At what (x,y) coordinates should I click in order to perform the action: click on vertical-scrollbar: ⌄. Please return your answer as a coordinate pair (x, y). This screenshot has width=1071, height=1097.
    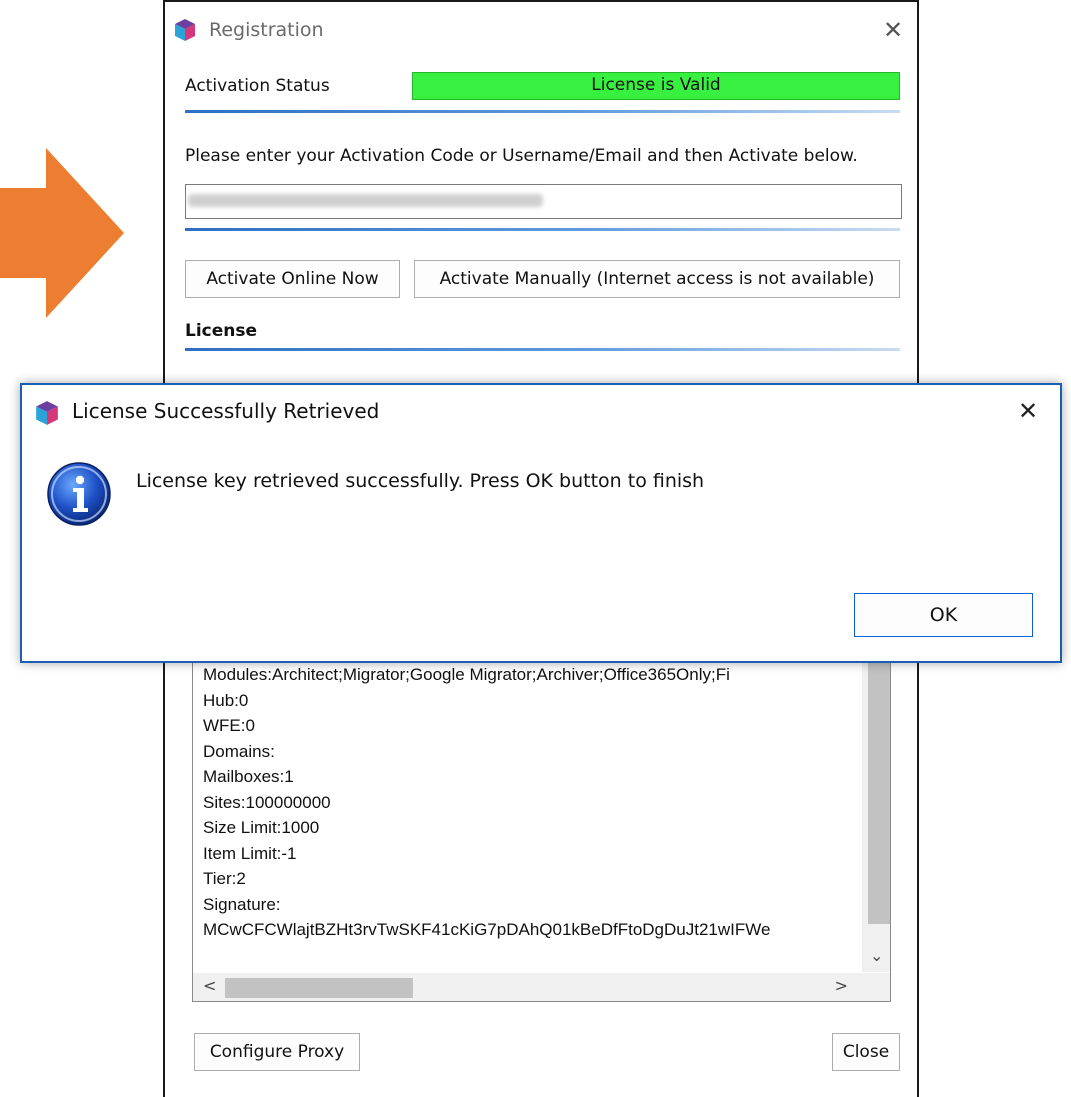
    Looking at the image, I should click on (876, 814).